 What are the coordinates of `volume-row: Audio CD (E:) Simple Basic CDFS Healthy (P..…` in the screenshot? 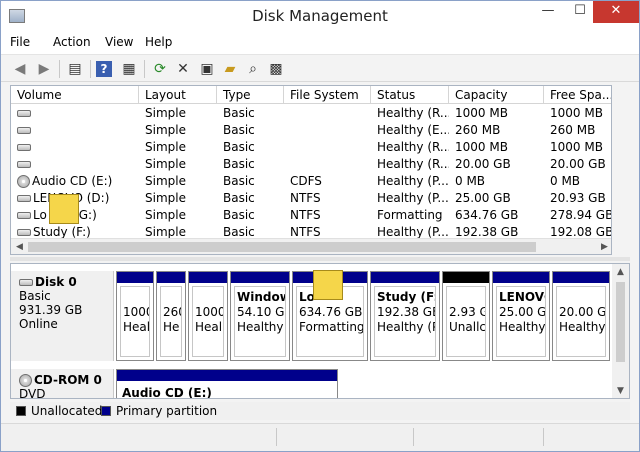 It's located at (311, 181).